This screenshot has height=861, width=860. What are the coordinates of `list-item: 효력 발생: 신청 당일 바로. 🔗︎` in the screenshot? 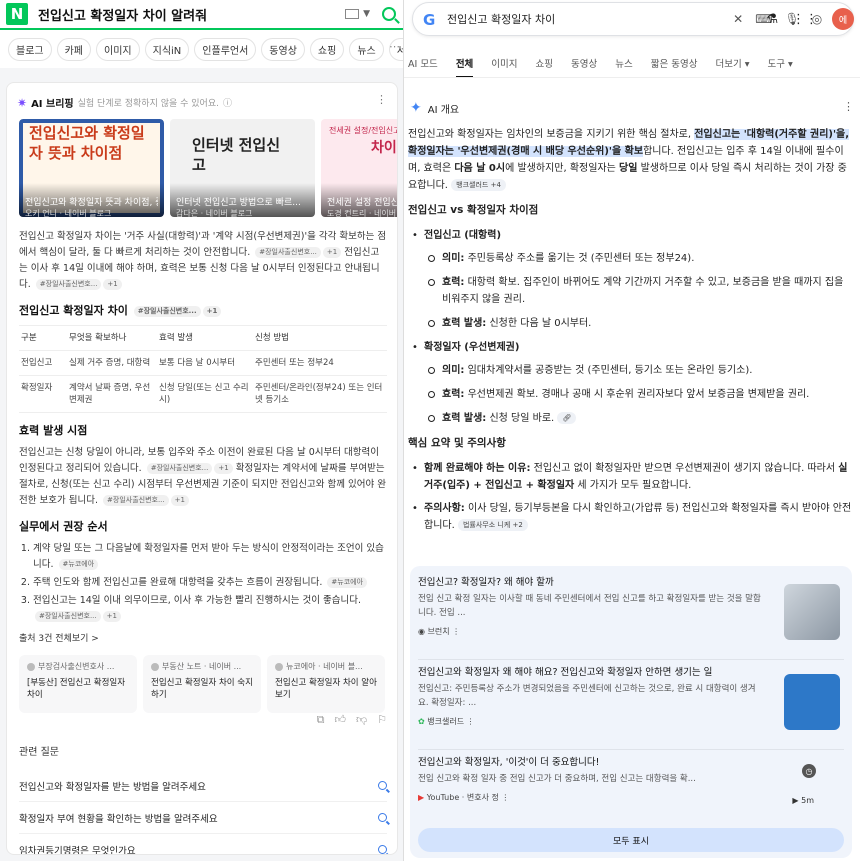 It's located at (641, 418).